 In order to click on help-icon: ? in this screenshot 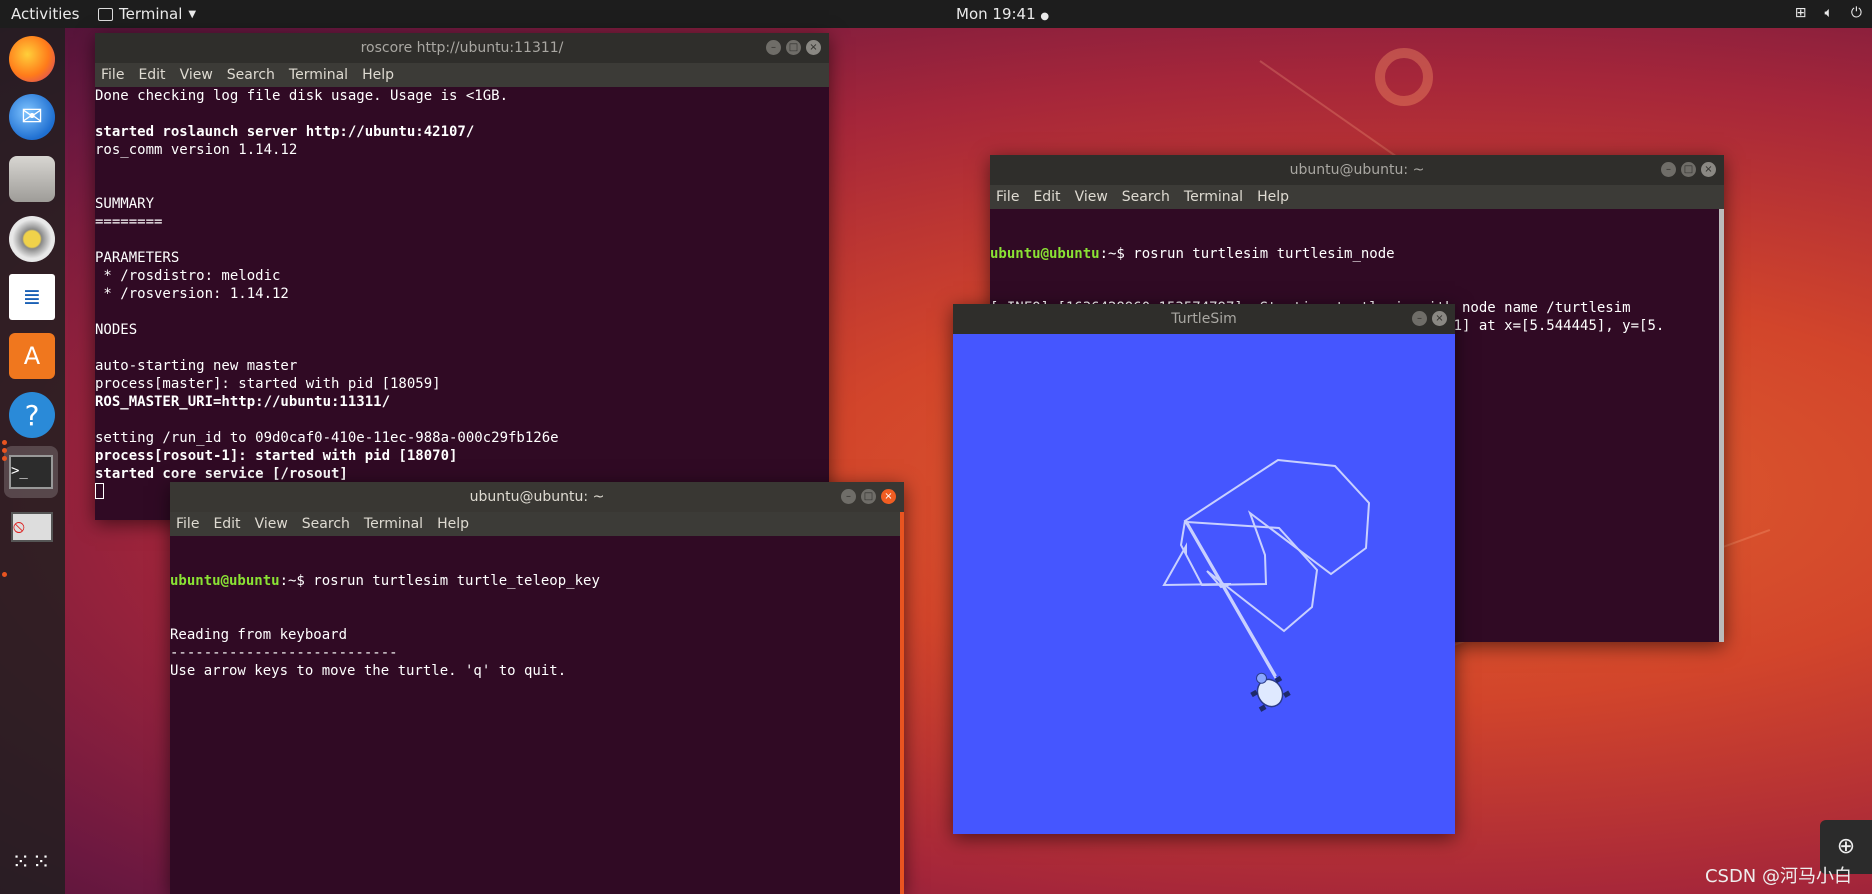, I will do `click(32, 415)`.